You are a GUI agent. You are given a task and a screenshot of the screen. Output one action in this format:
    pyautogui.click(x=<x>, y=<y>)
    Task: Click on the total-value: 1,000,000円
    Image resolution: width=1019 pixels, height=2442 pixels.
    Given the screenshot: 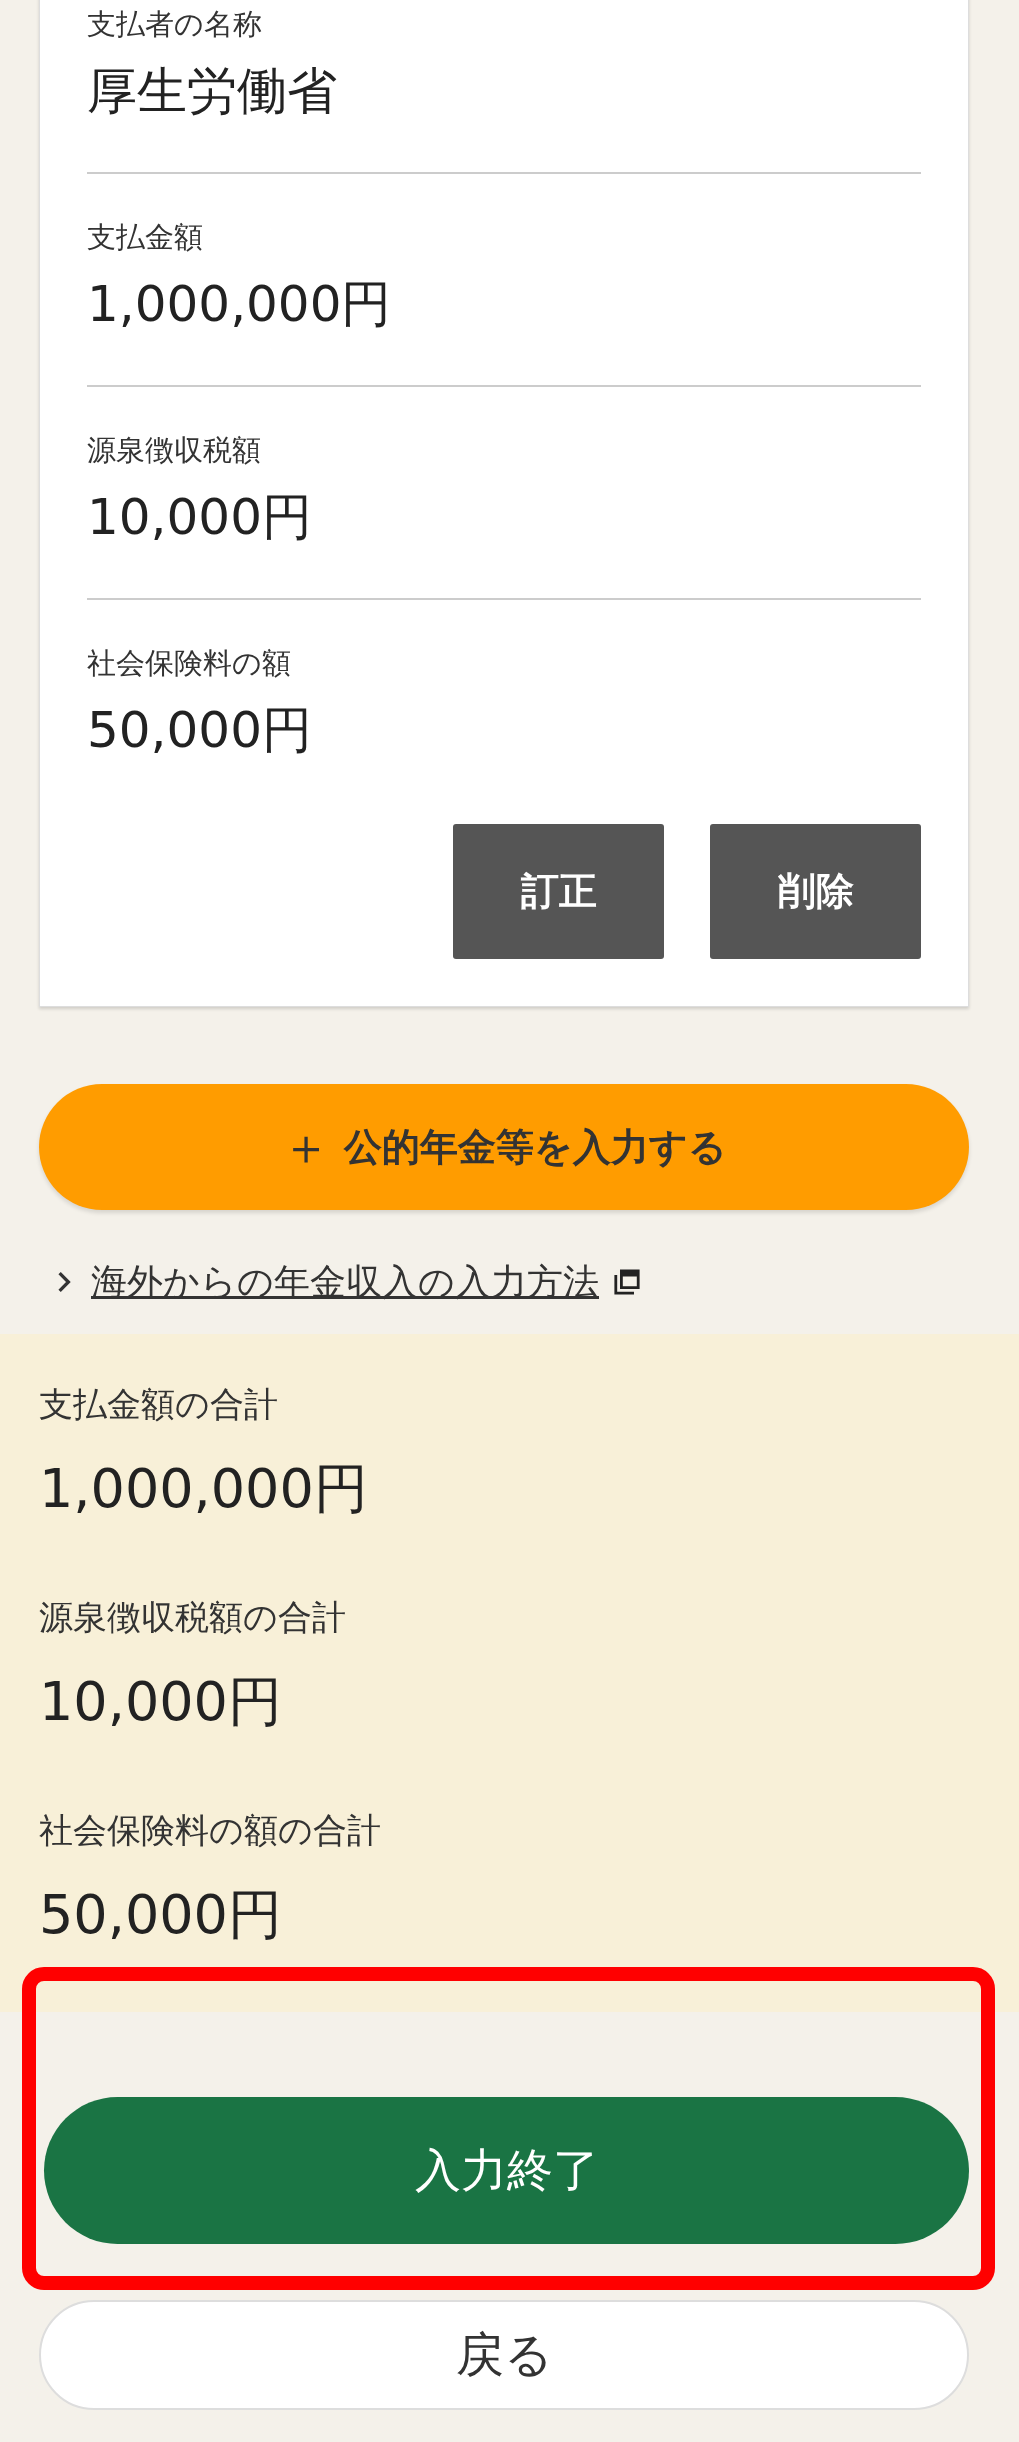 What is the action you would take?
    pyautogui.click(x=204, y=1489)
    